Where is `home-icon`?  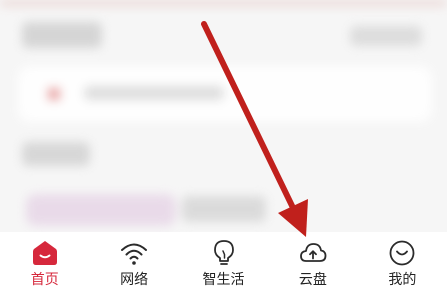
home-icon is located at coordinates (45, 253).